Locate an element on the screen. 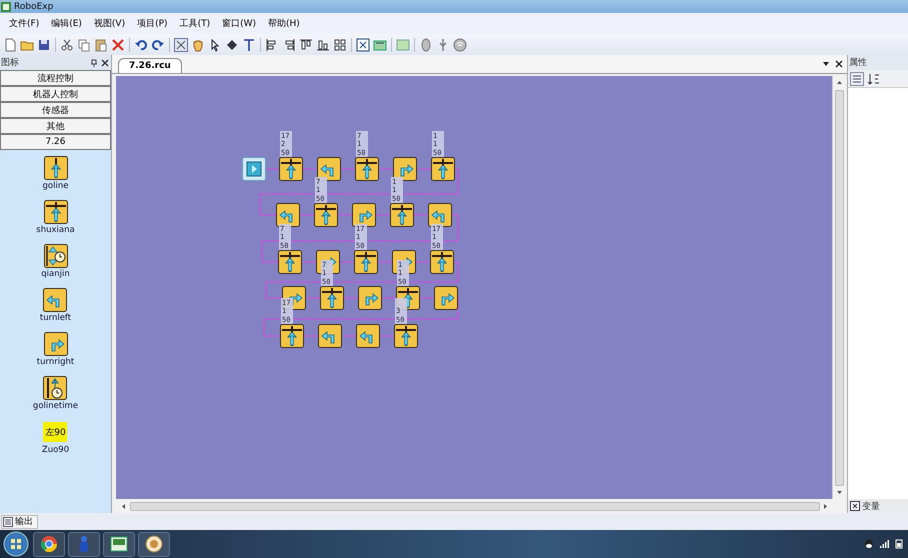  menu-item: 视图(V) is located at coordinates (109, 23).